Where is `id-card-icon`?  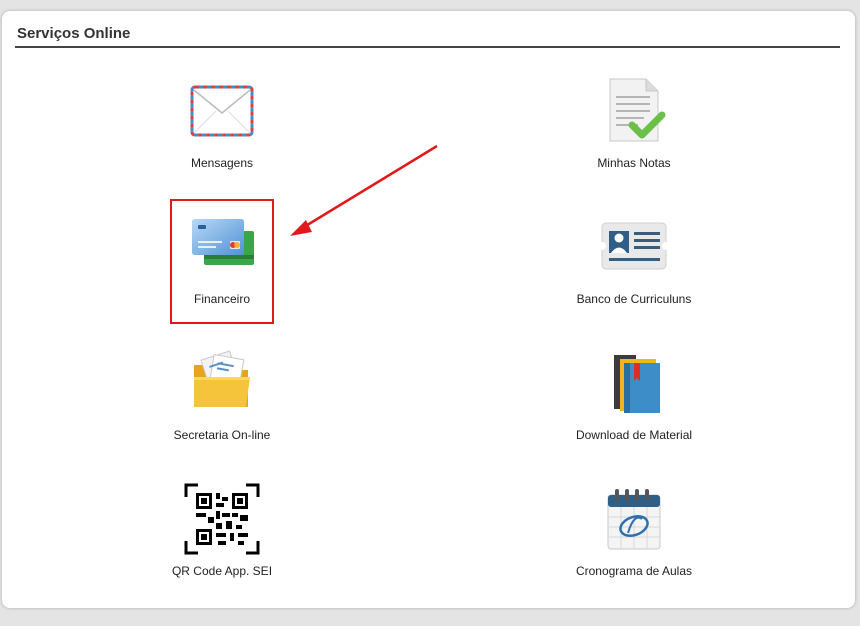 id-card-icon is located at coordinates (634, 247).